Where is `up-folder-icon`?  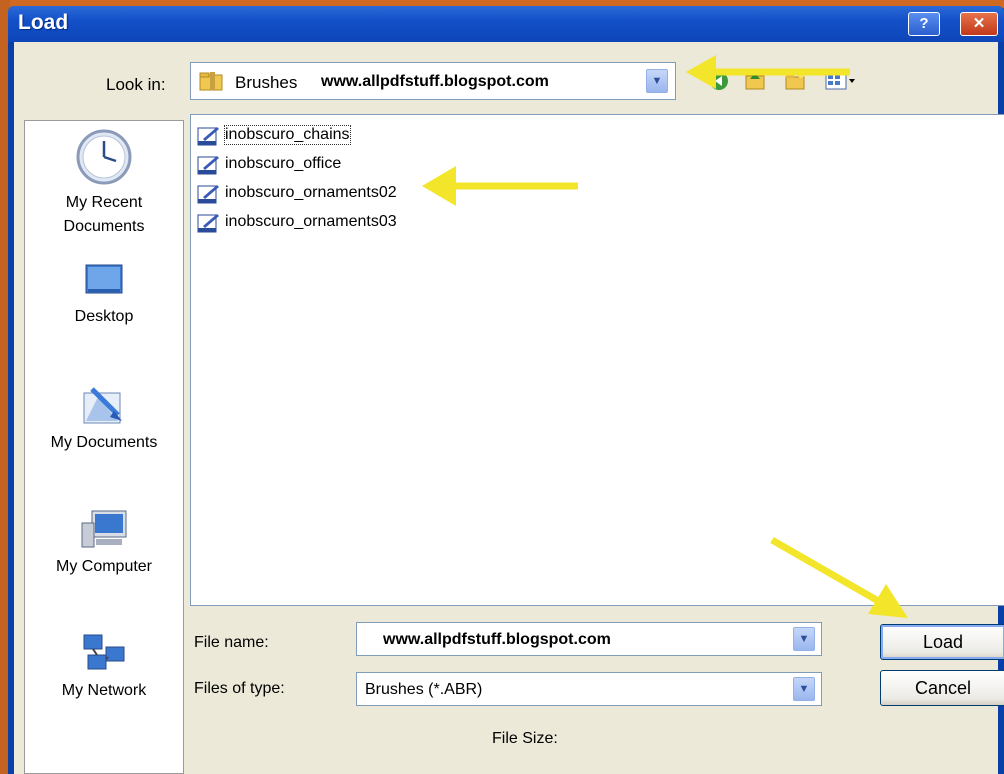 up-folder-icon is located at coordinates (755, 81).